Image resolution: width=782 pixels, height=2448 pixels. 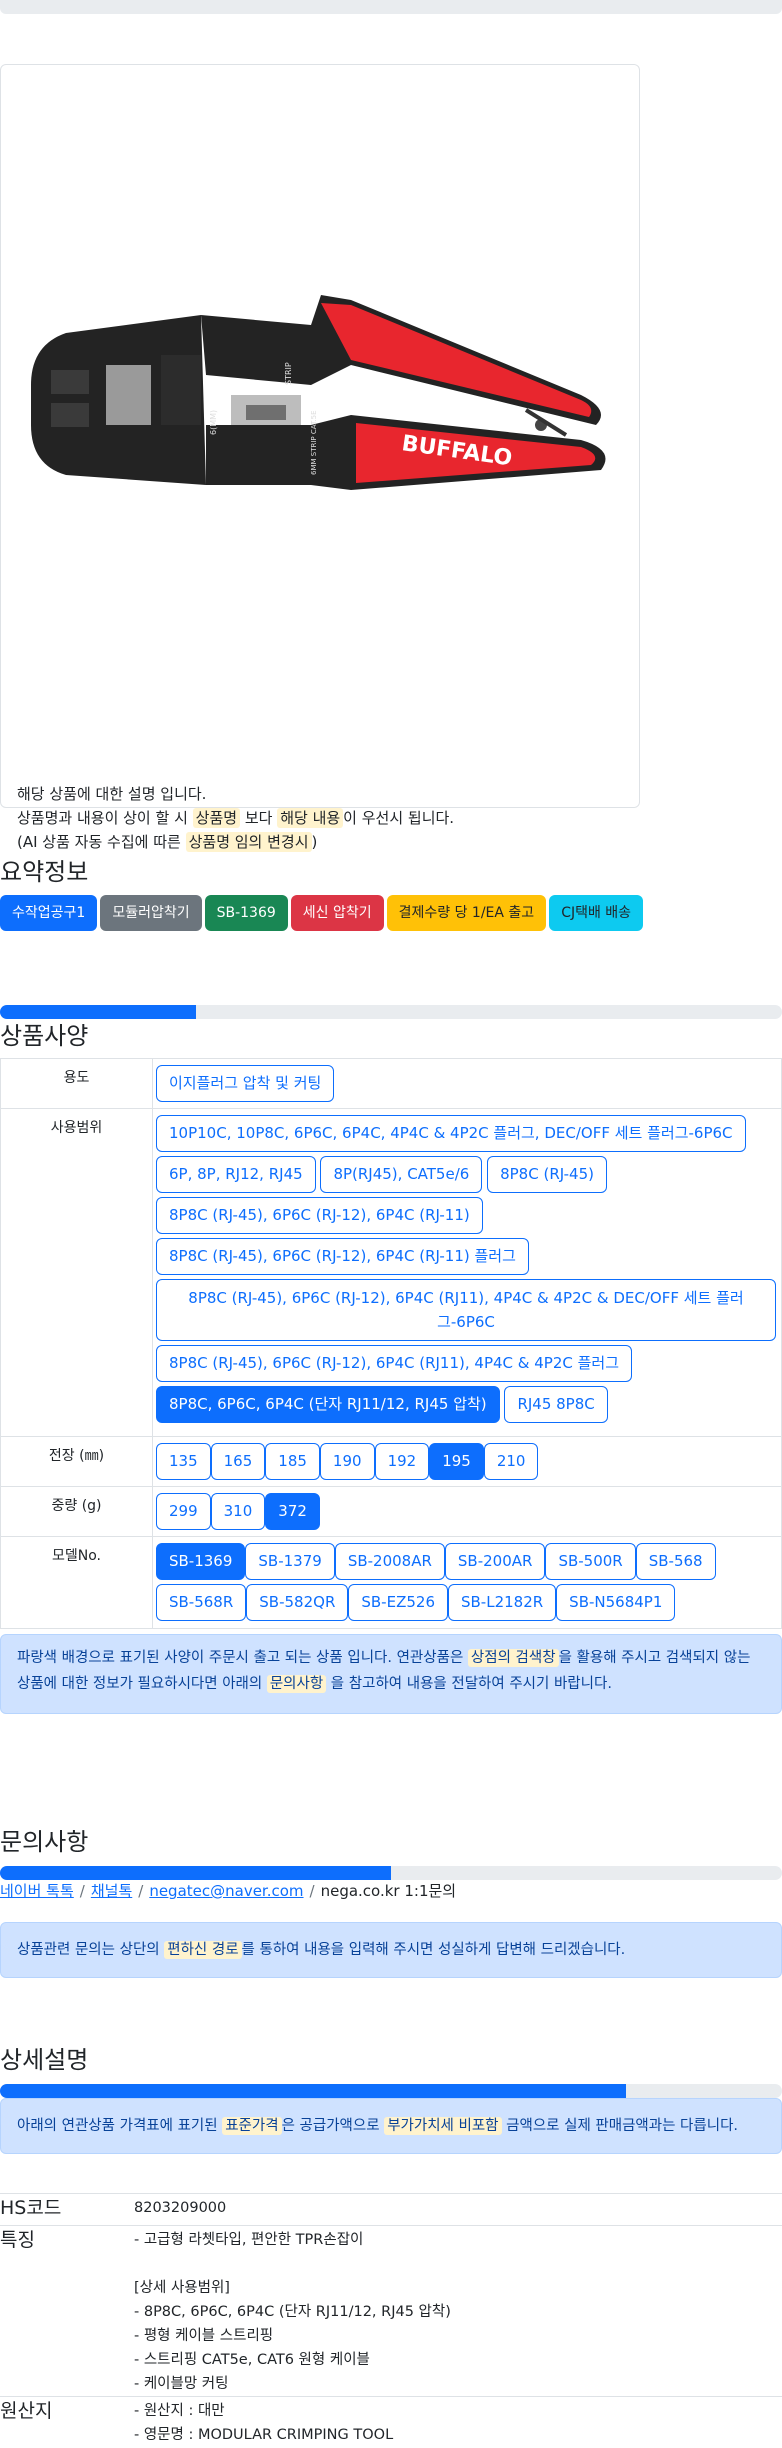 I want to click on tool-size-label: 6(MM), so click(x=213, y=422).